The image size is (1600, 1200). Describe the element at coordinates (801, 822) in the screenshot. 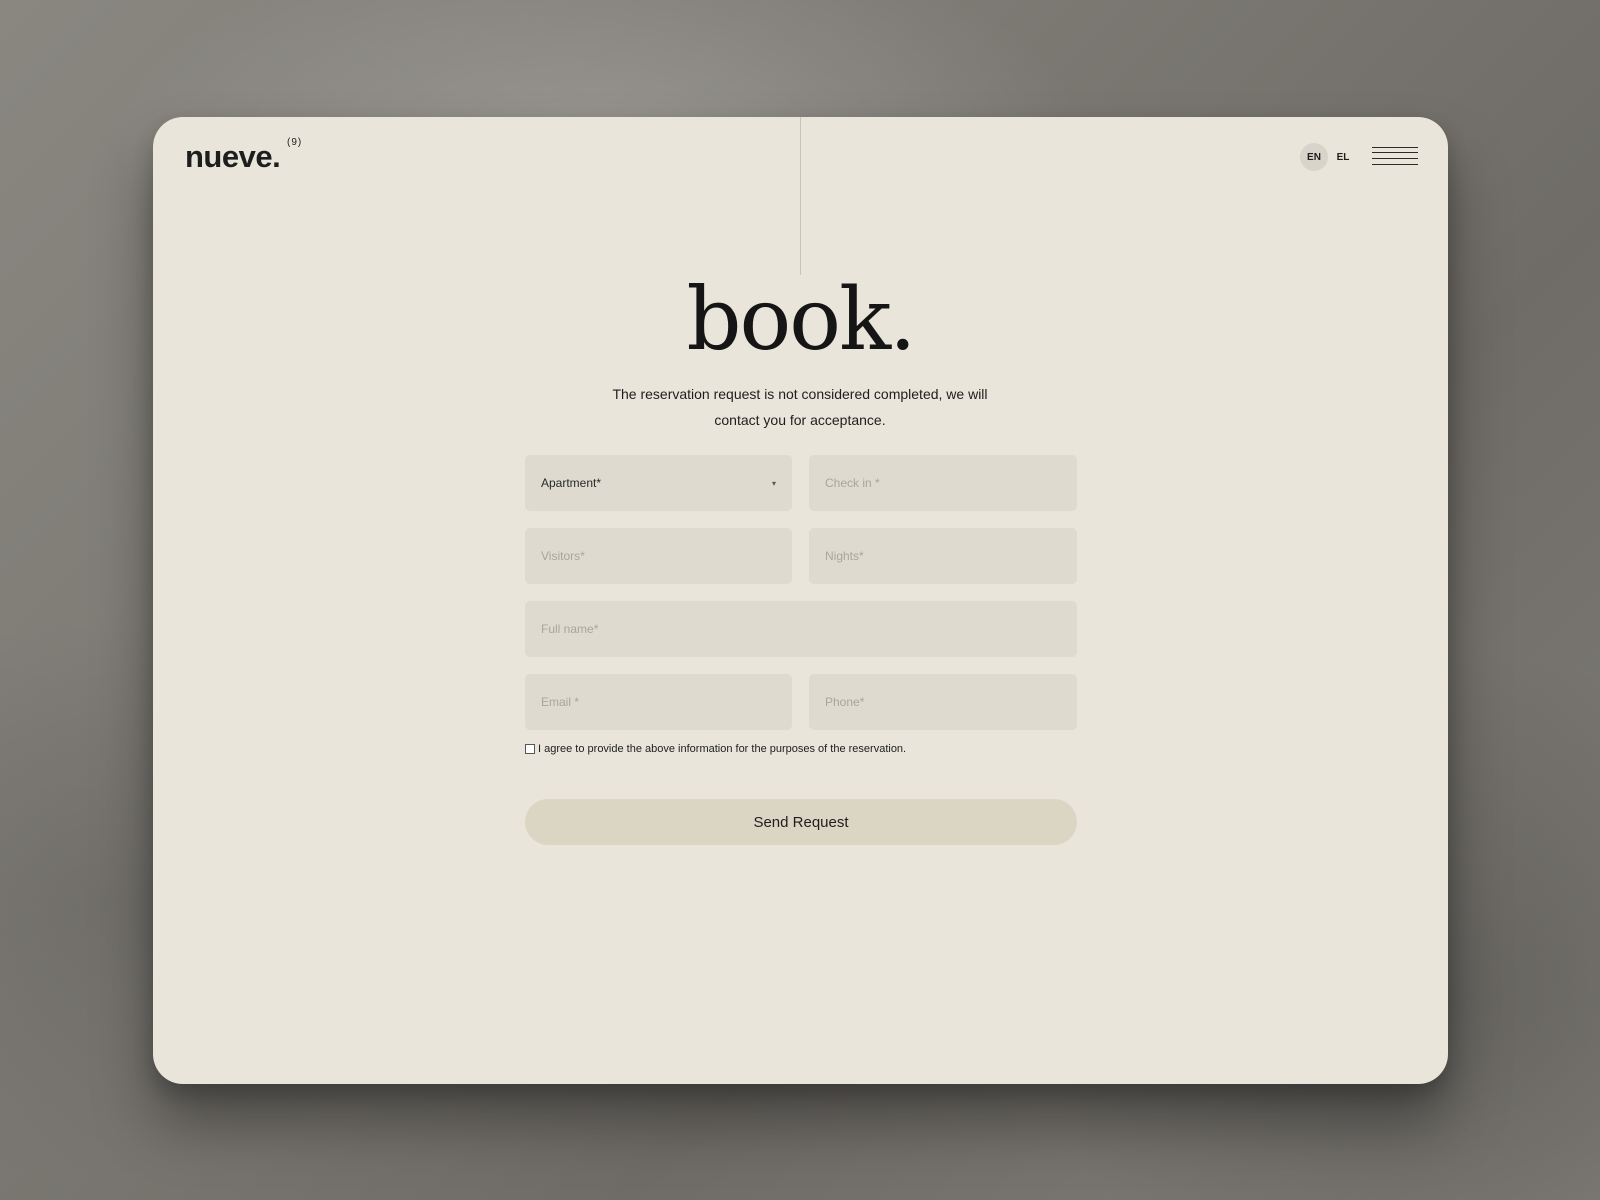

I see `send-request-button: Send Request` at that location.